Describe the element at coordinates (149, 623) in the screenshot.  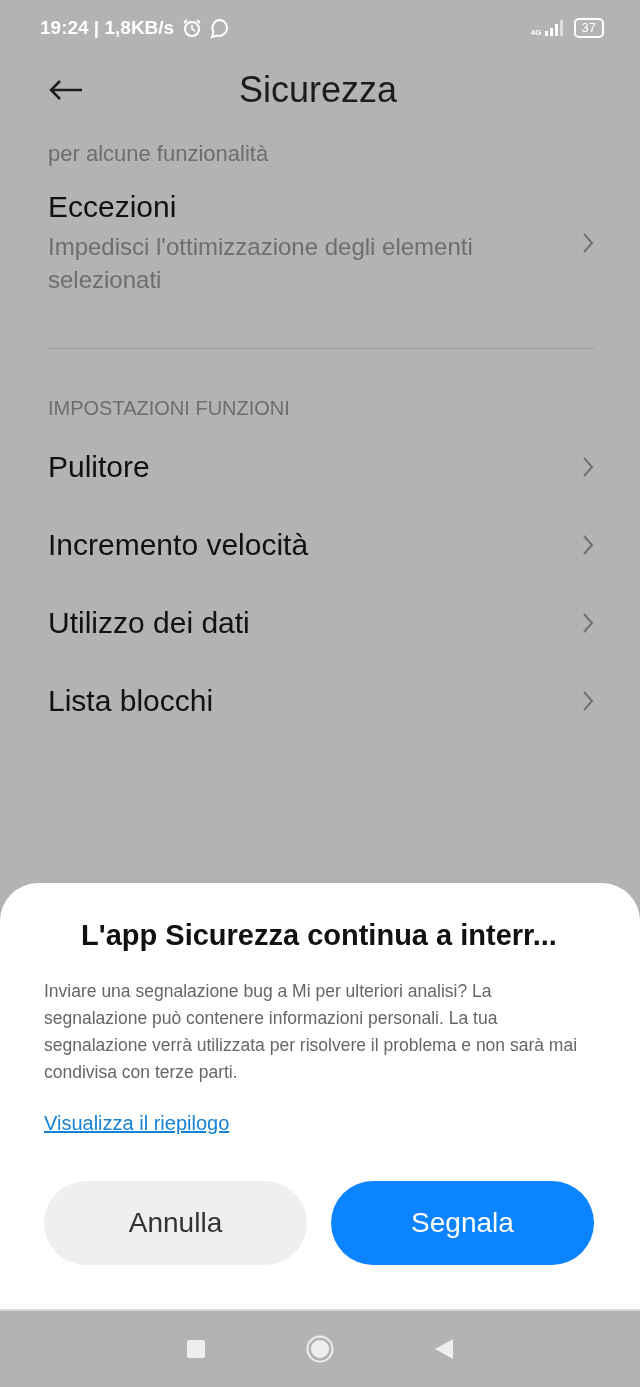
I see `item-title: Utilizzo dei dati` at that location.